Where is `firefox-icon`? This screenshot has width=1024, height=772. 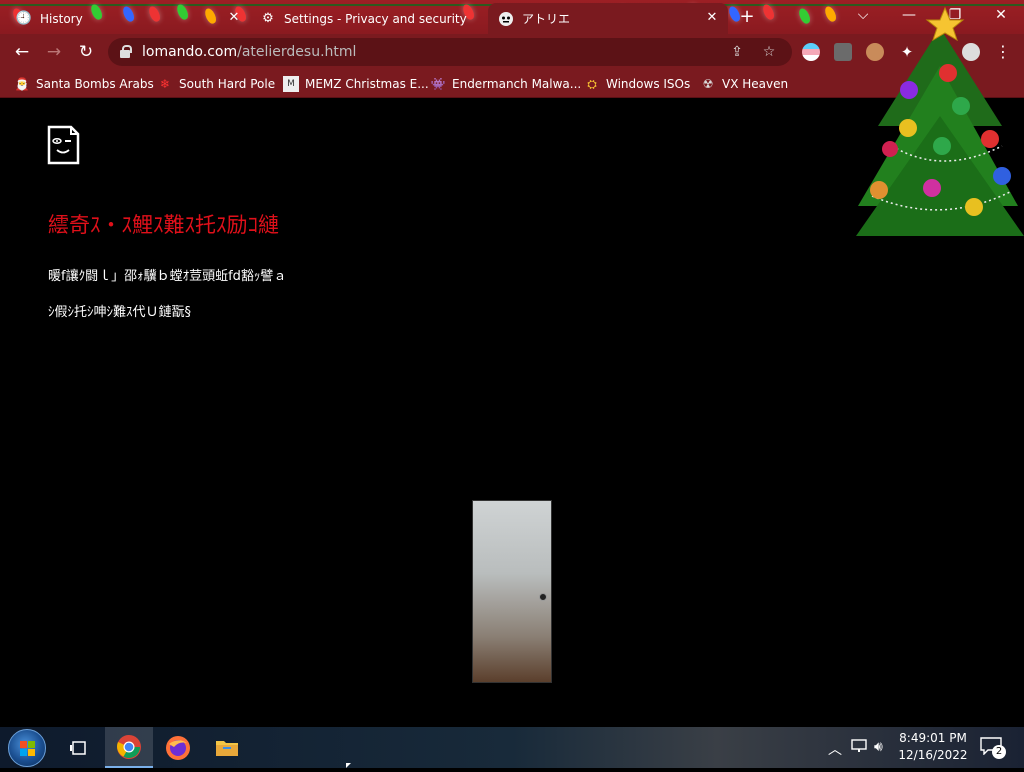 firefox-icon is located at coordinates (178, 747).